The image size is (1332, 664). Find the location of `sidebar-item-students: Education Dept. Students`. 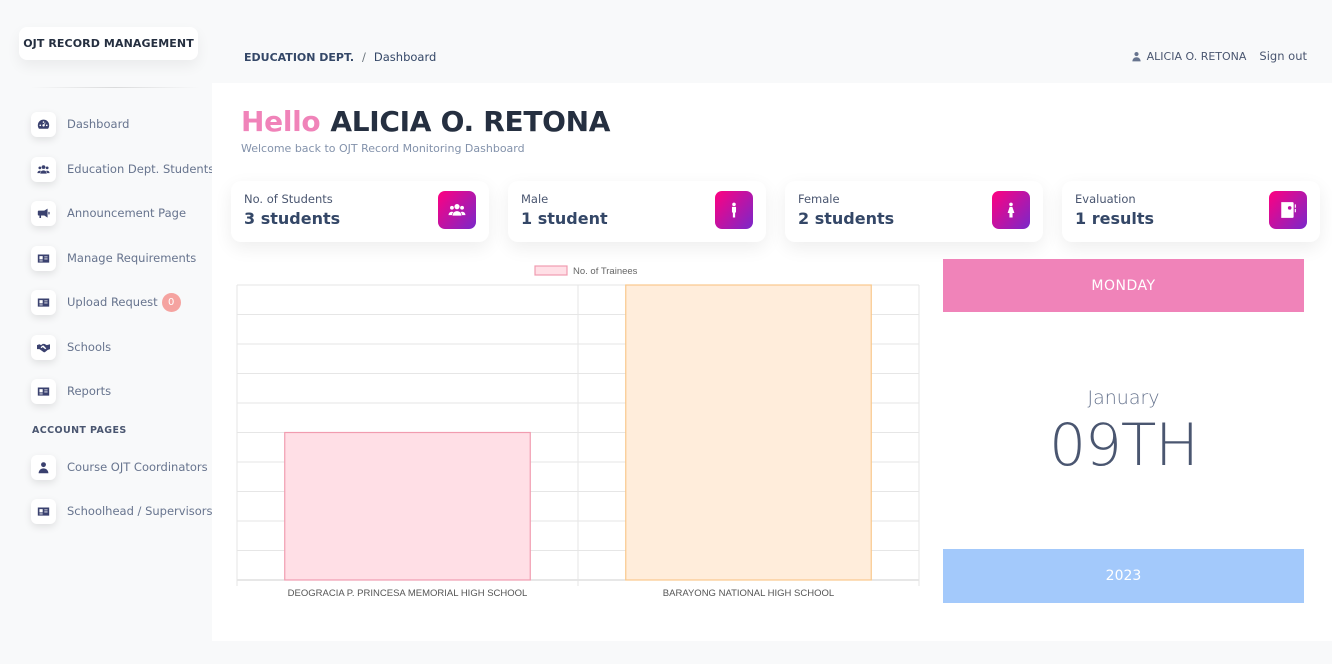

sidebar-item-students: Education Dept. Students is located at coordinates (123, 169).